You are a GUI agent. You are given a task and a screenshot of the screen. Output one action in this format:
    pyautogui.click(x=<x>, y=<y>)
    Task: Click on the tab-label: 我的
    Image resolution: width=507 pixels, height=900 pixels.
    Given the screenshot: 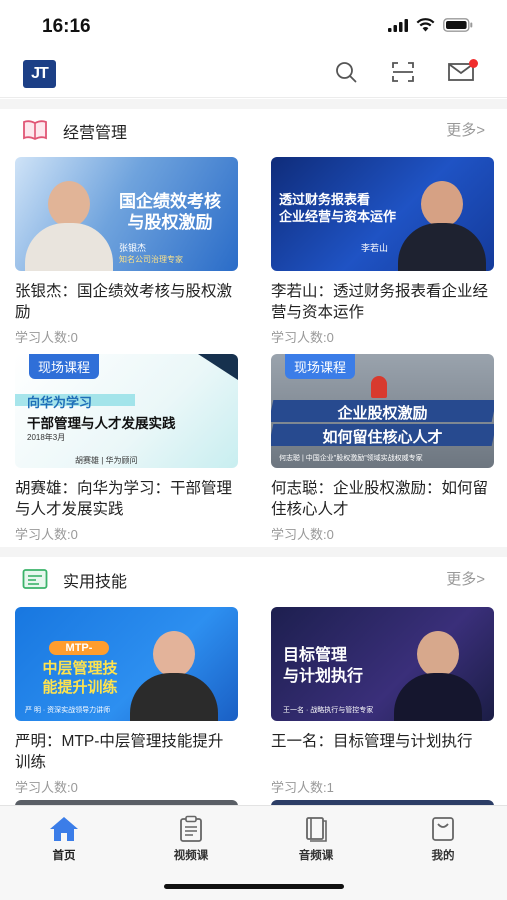 What is the action you would take?
    pyautogui.click(x=443, y=856)
    